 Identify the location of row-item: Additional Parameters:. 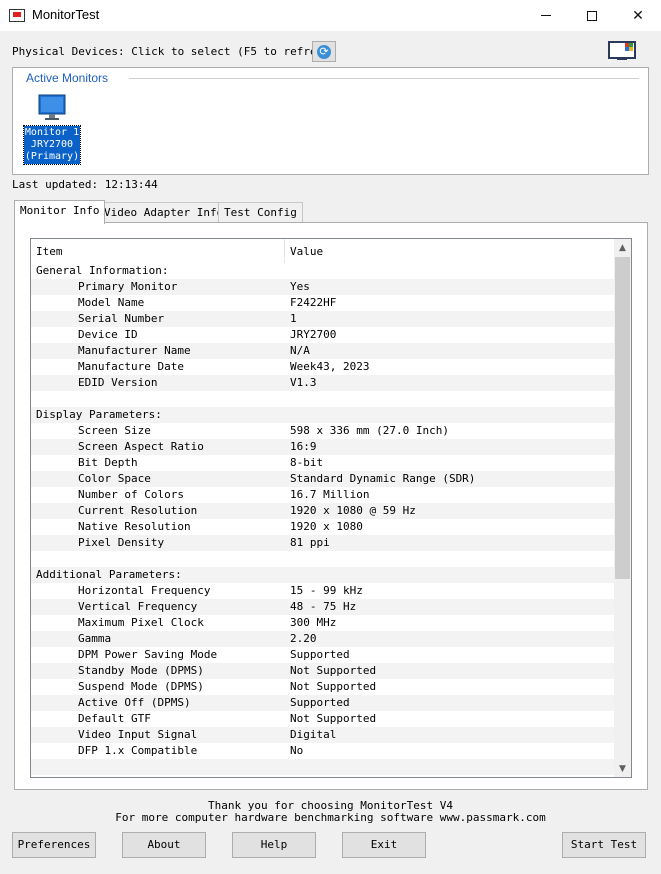
(109, 574).